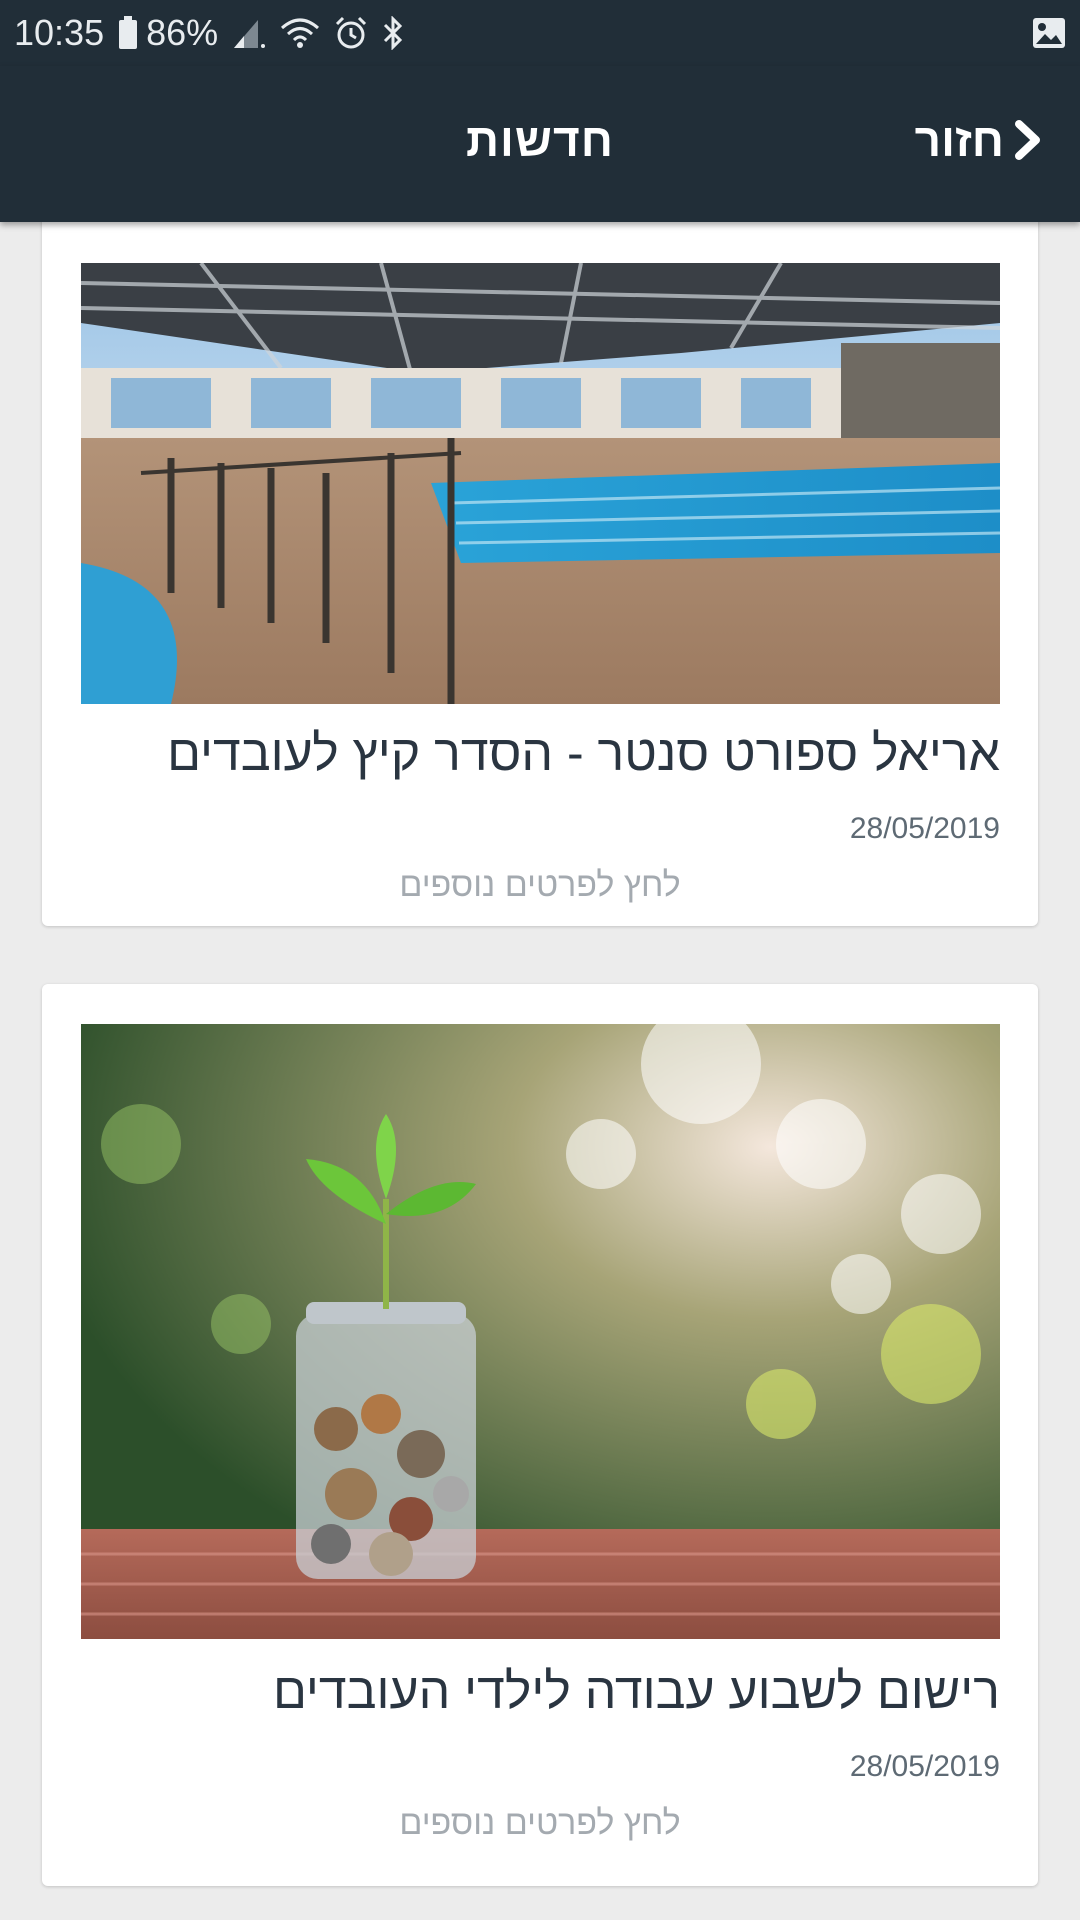 The width and height of the screenshot is (1080, 1920). I want to click on signal-icon, so click(249, 33).